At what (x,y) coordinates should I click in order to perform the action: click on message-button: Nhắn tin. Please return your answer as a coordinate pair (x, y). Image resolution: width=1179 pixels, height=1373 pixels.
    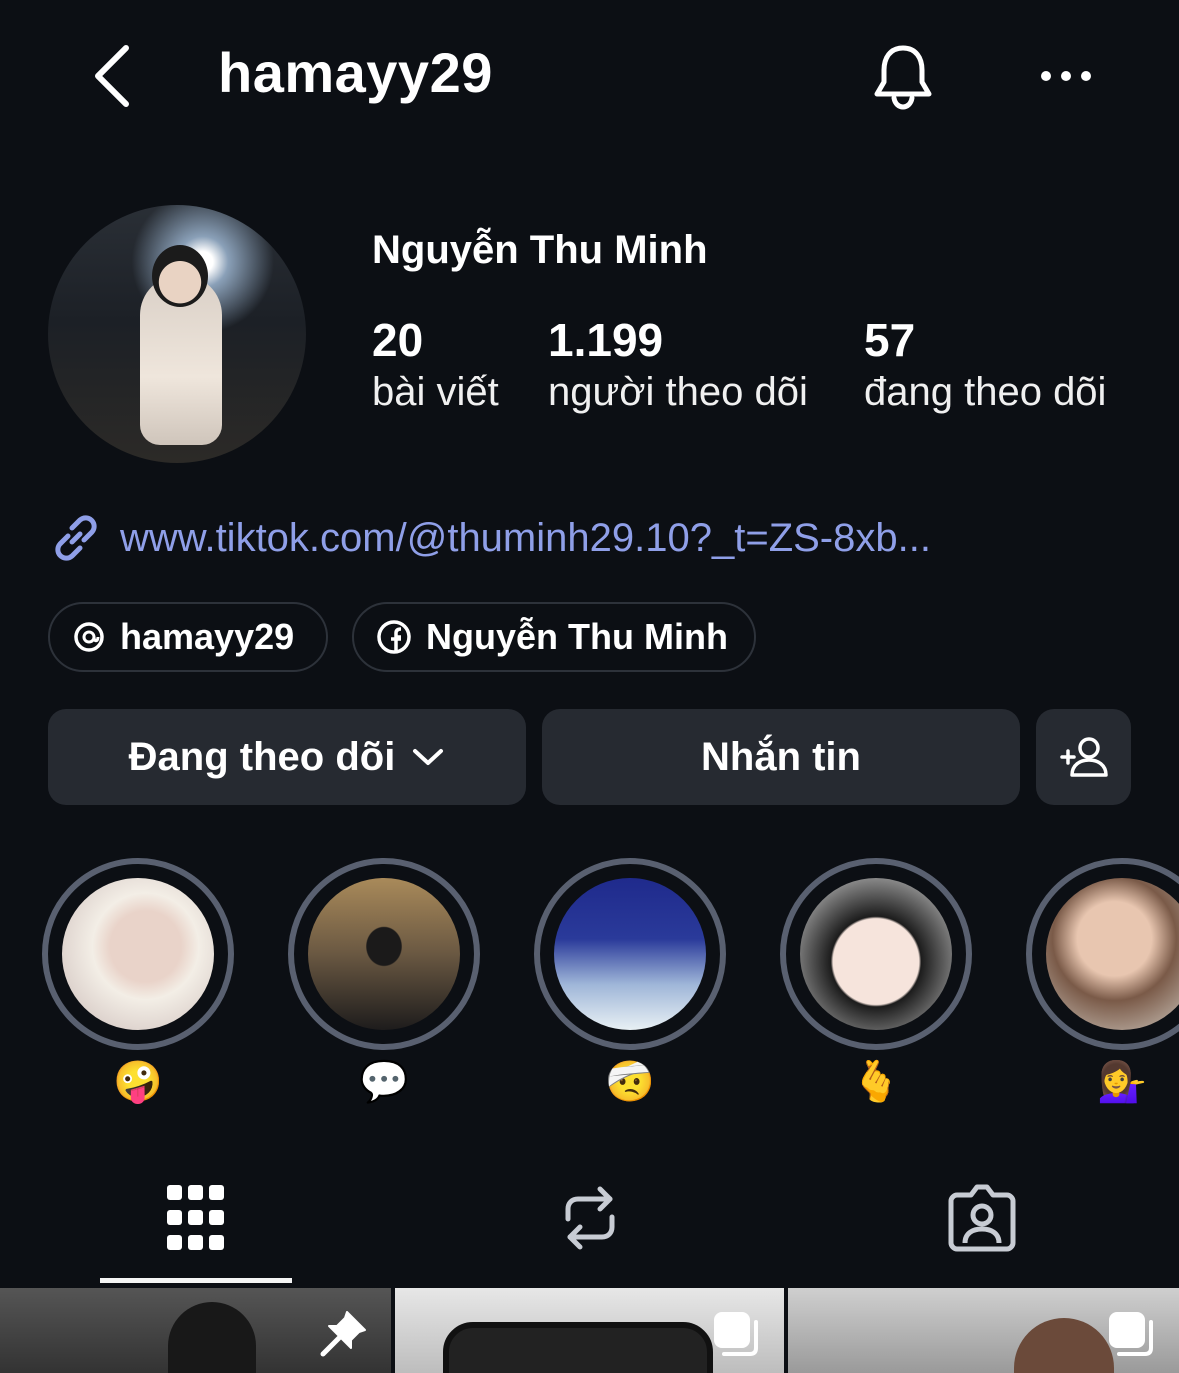
    Looking at the image, I should click on (781, 757).